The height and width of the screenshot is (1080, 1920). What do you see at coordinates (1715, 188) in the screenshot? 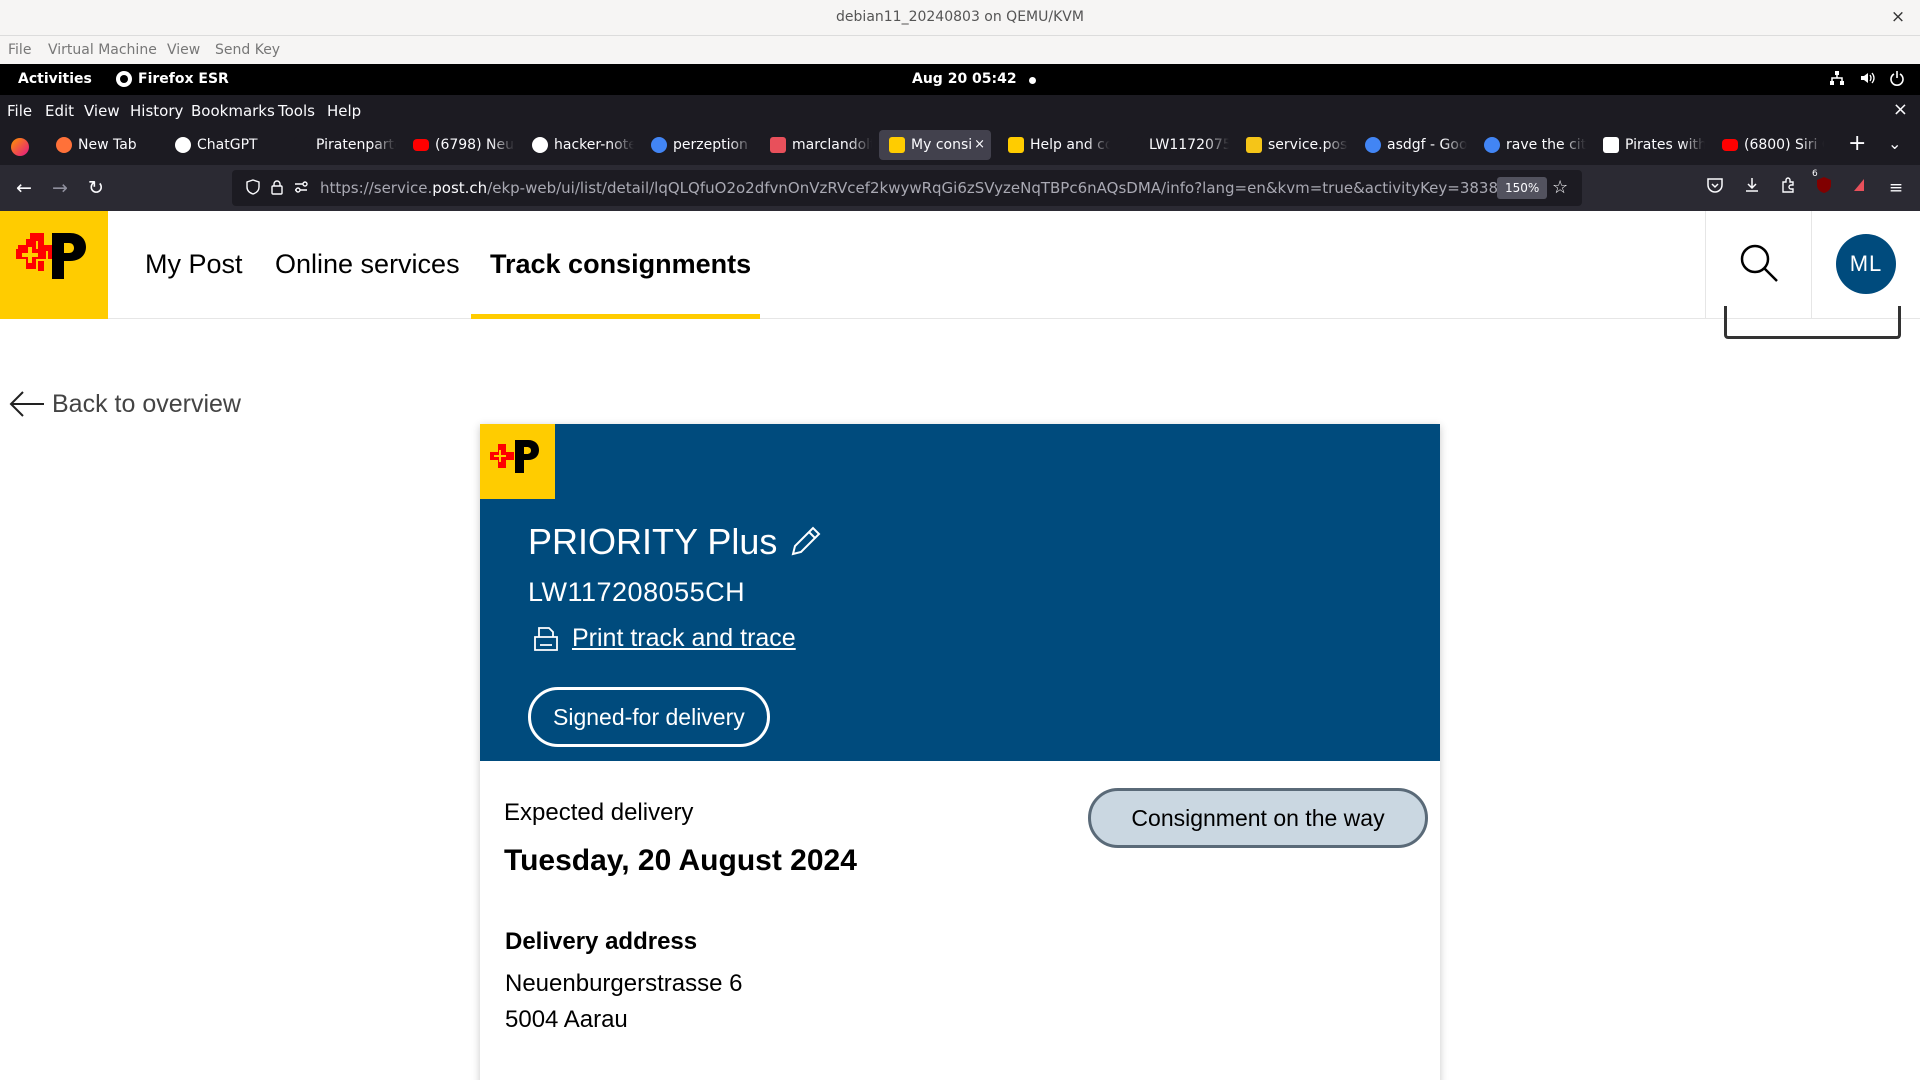
I see `pocket-icon` at bounding box center [1715, 188].